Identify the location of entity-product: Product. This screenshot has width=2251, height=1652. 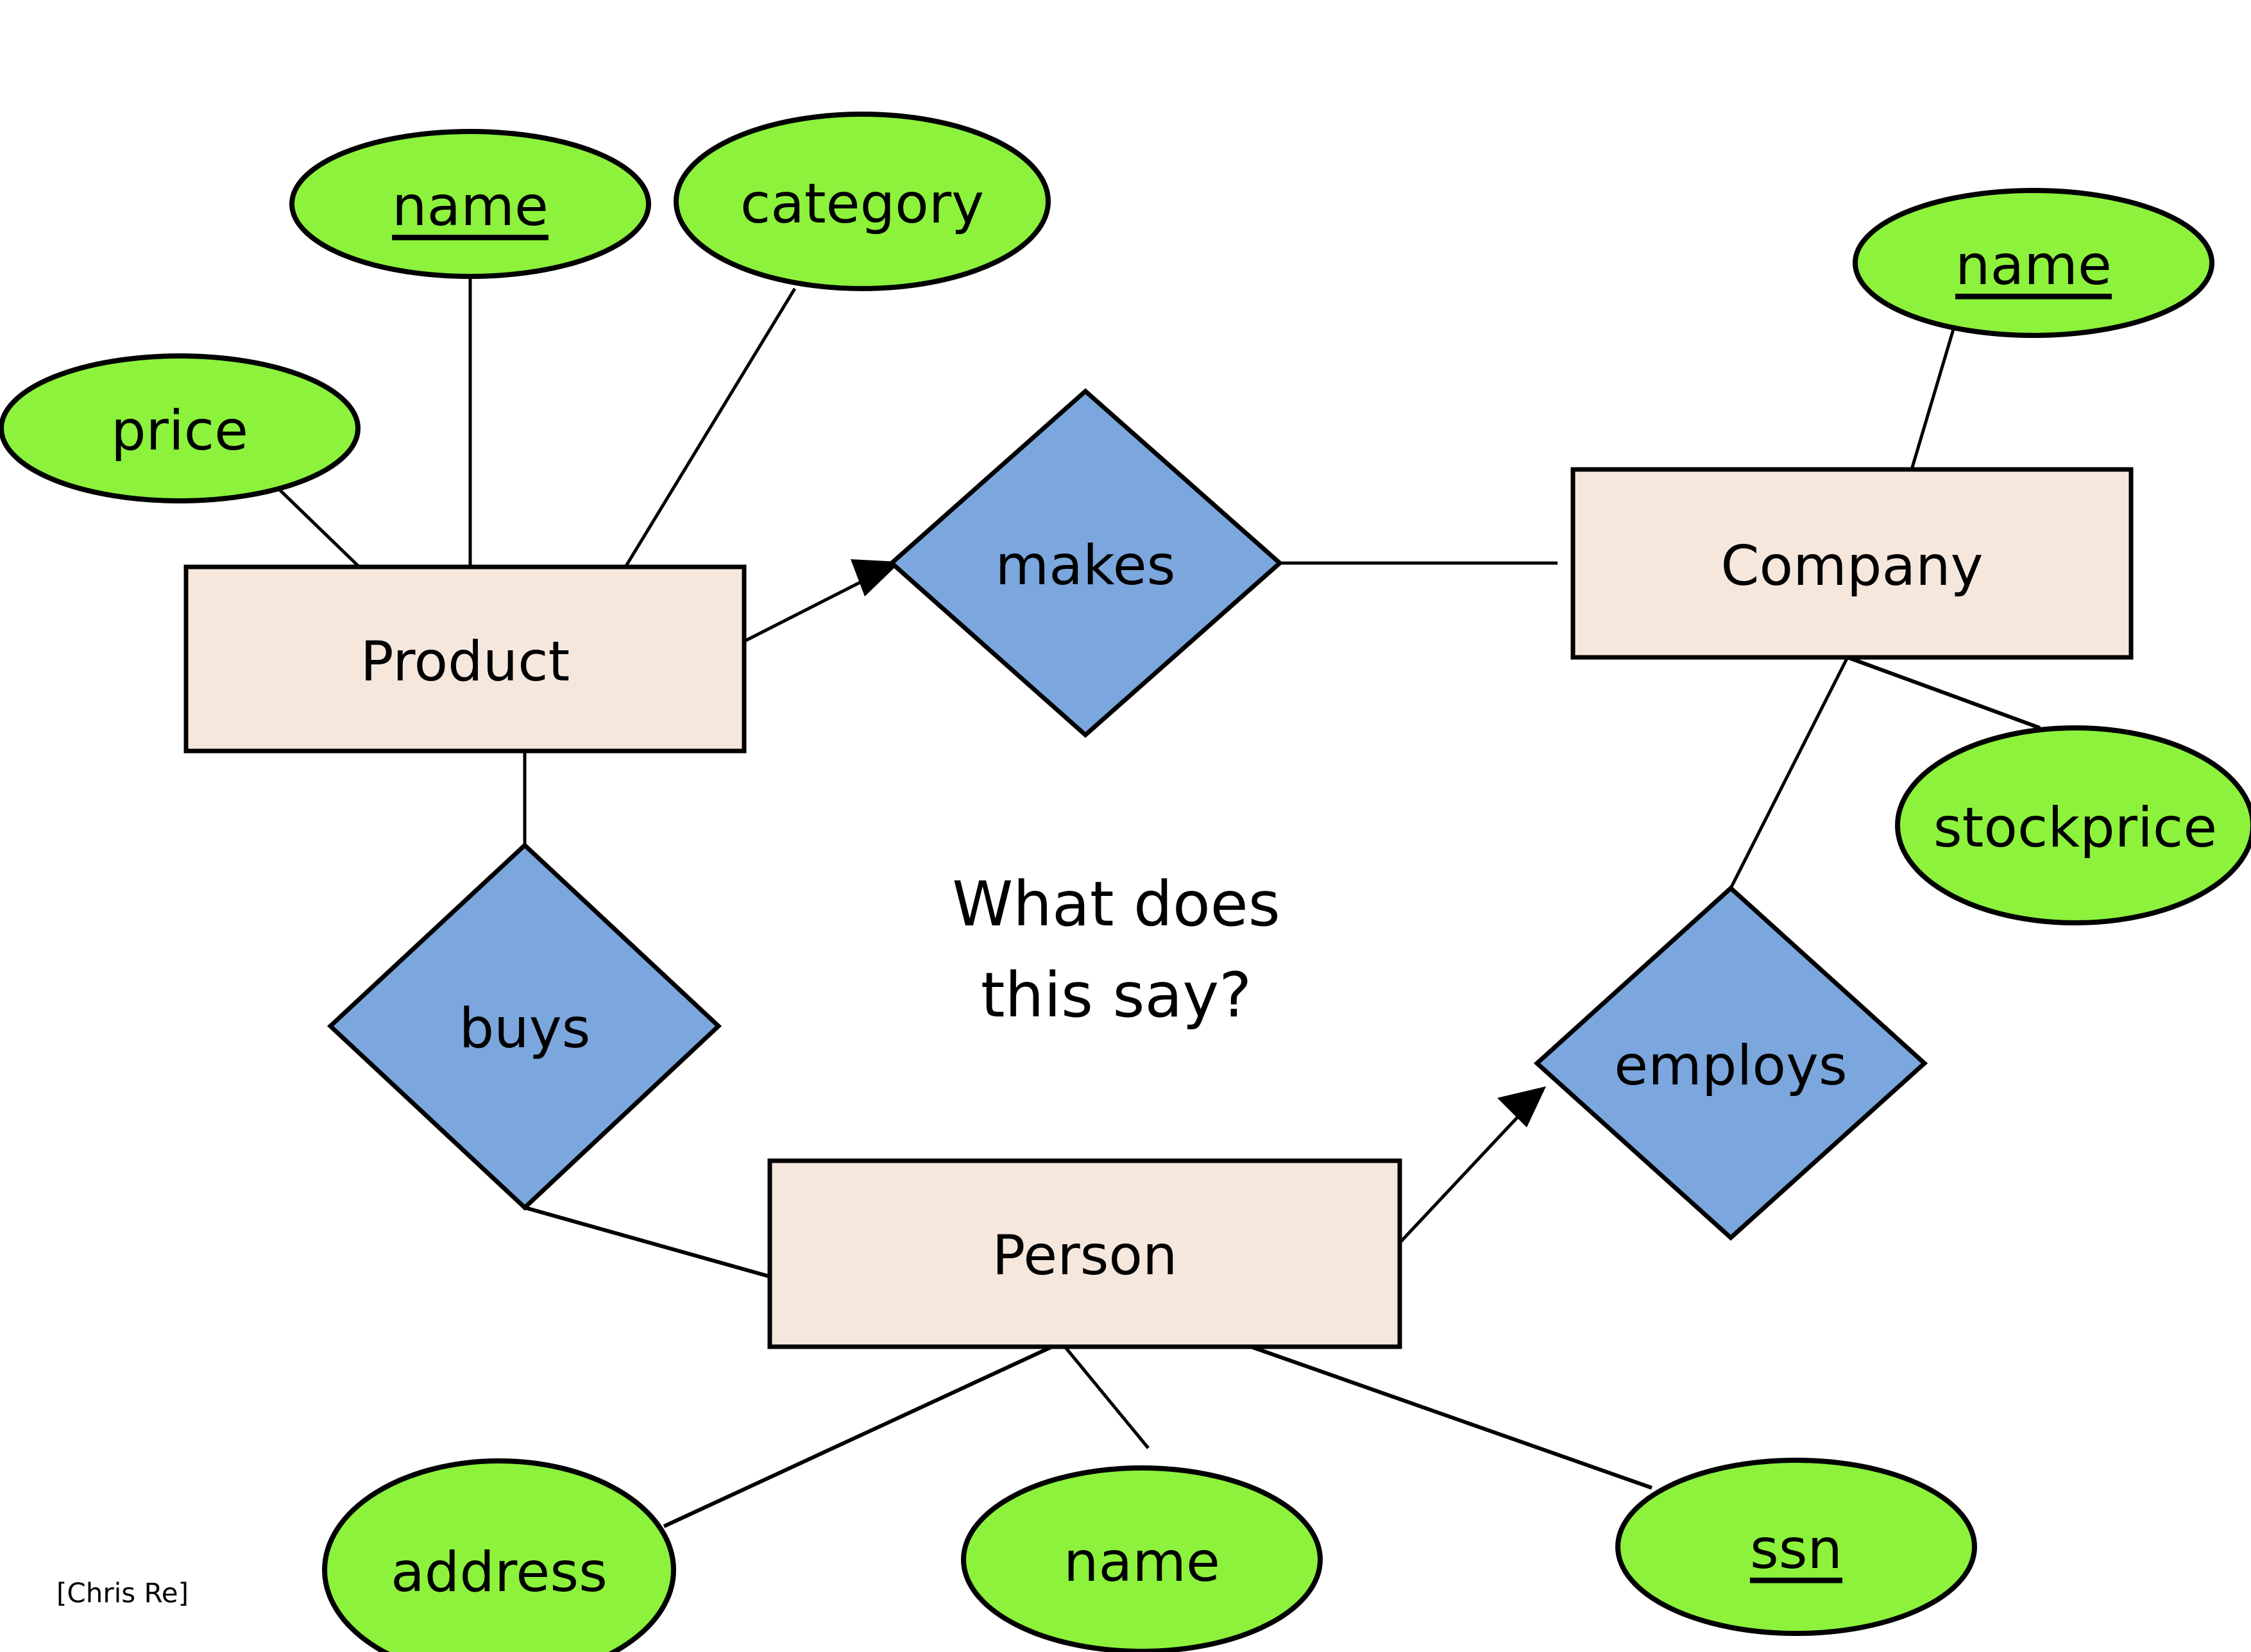
(465, 659).